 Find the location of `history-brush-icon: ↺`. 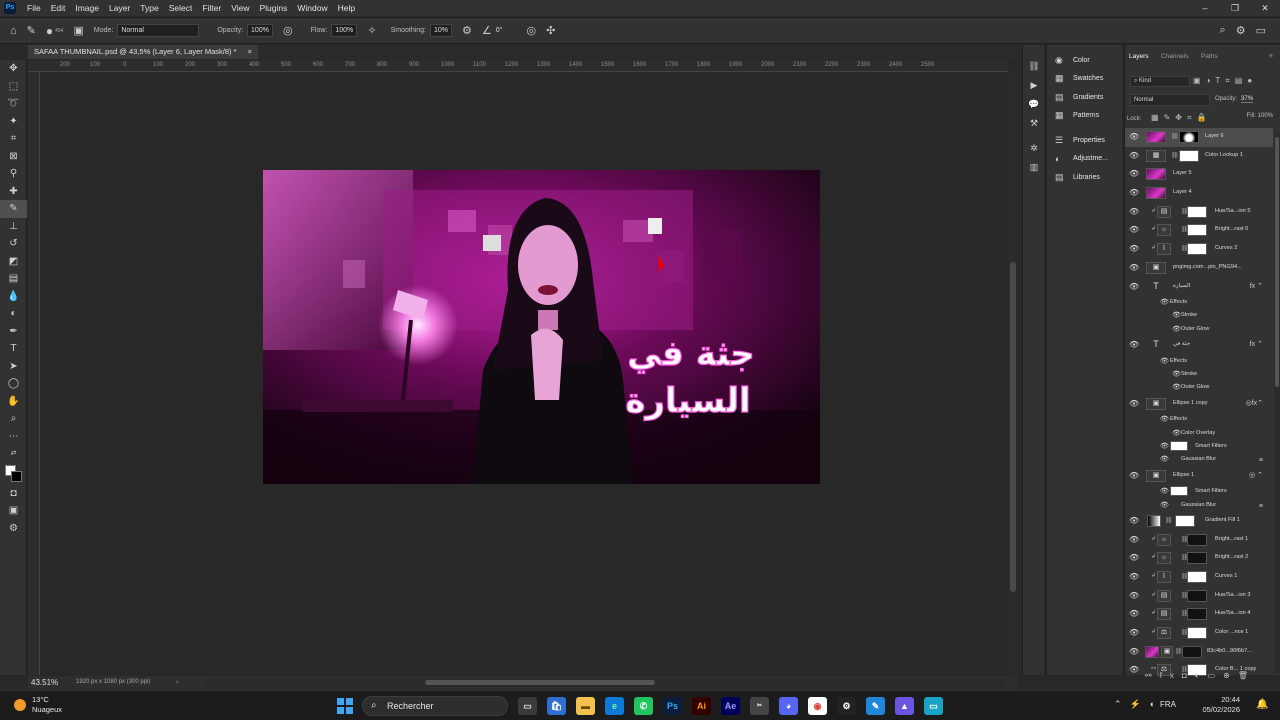

history-brush-icon: ↺ is located at coordinates (13, 244).